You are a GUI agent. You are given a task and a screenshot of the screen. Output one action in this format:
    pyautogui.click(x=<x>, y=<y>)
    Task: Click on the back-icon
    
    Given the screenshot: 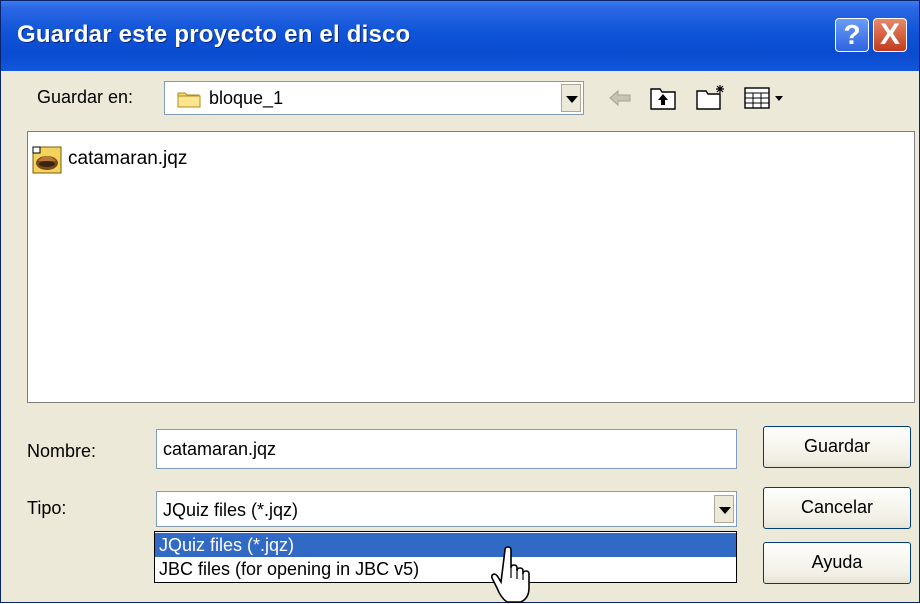 What is the action you would take?
    pyautogui.click(x=620, y=98)
    